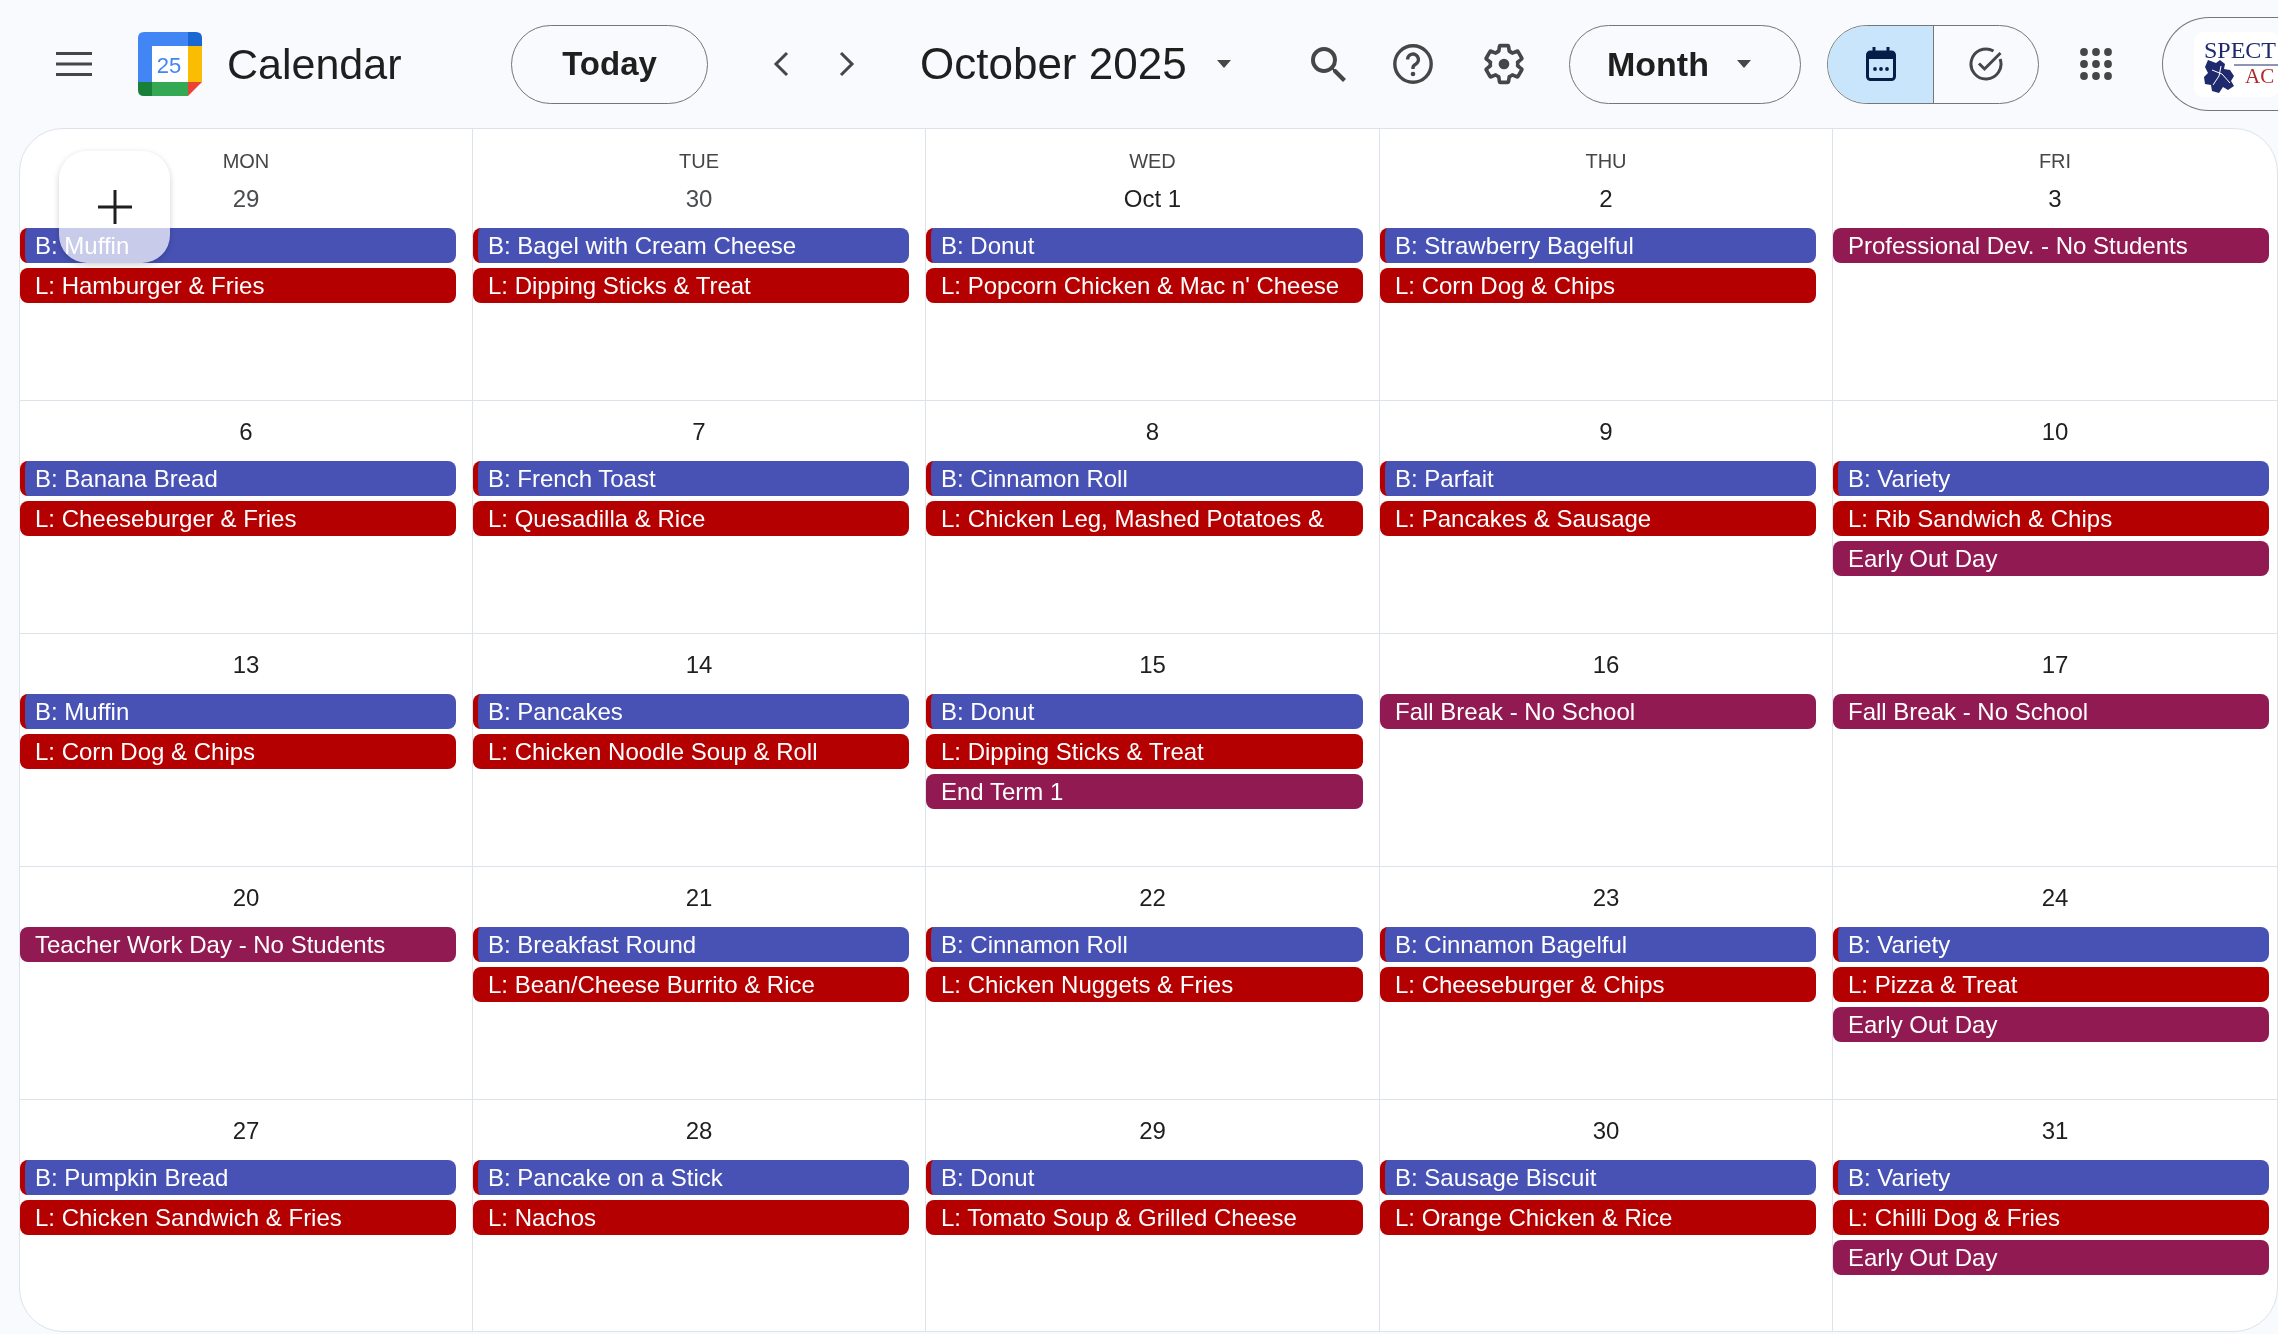 Image resolution: width=2278 pixels, height=1334 pixels. I want to click on day-number: 15, so click(1152, 665).